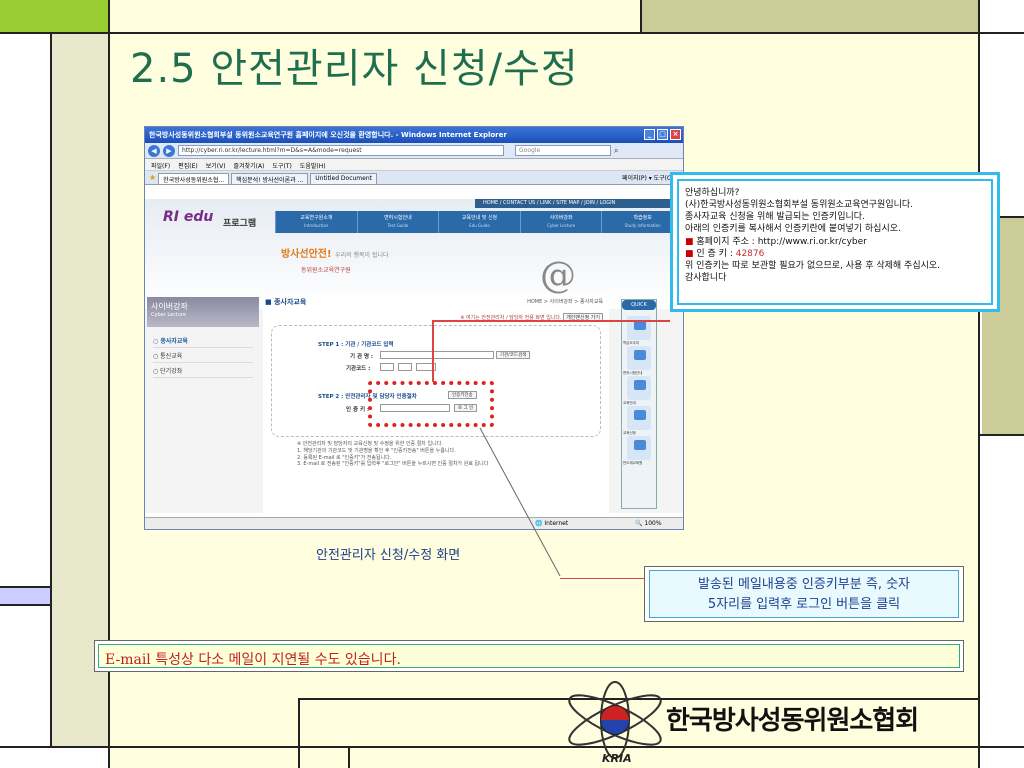  What do you see at coordinates (640, 385) in the screenshot?
I see `quick-info-icon` at bounding box center [640, 385].